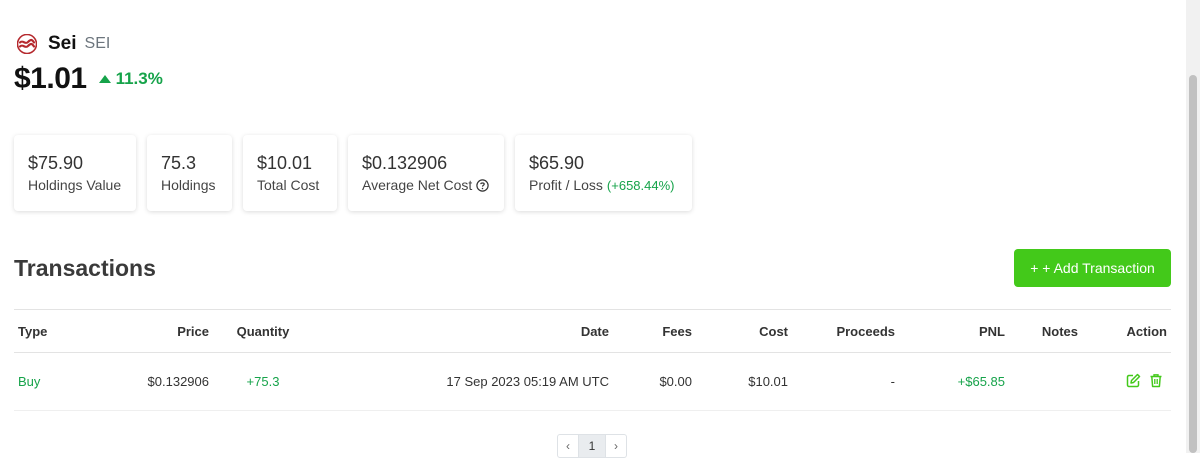 The height and width of the screenshot is (458, 1200). What do you see at coordinates (1193, 264) in the screenshot?
I see `scrollbar-thumb` at bounding box center [1193, 264].